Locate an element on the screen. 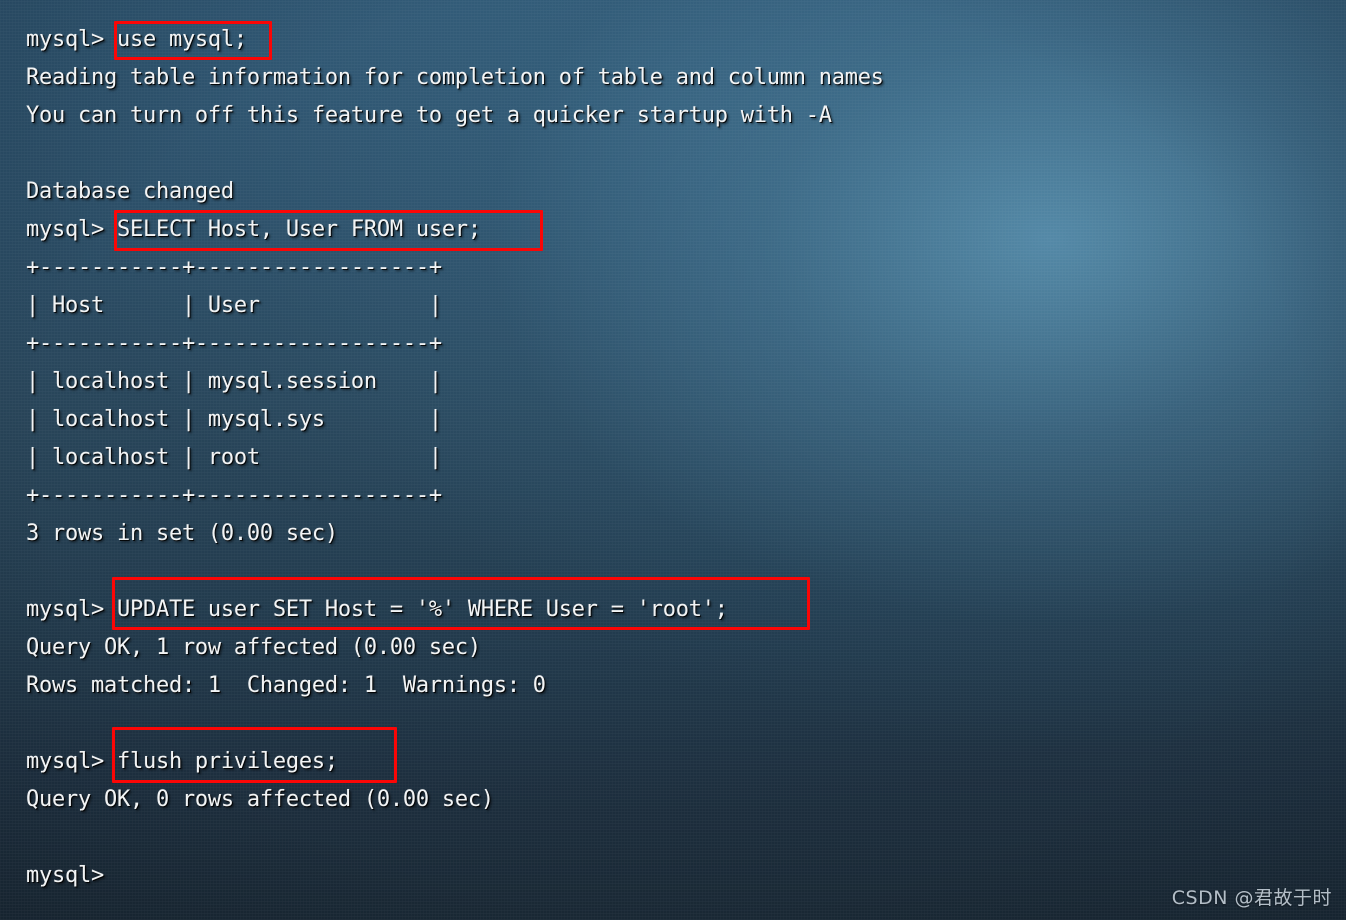 Image resolution: width=1346 pixels, height=920 pixels. highlight-box-select-host-user is located at coordinates (328, 230).